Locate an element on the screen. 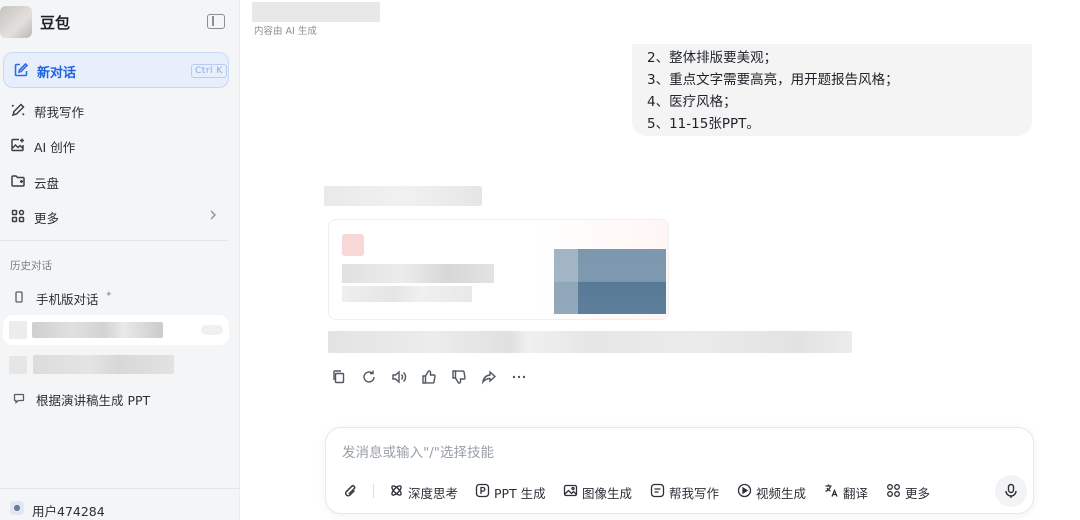  chat-bubble-icon is located at coordinates (19, 398).